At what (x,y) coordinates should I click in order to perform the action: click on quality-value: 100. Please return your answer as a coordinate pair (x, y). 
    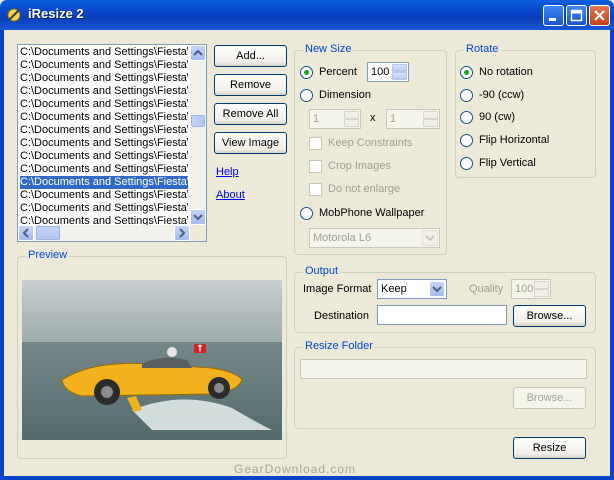
    Looking at the image, I should click on (524, 289).